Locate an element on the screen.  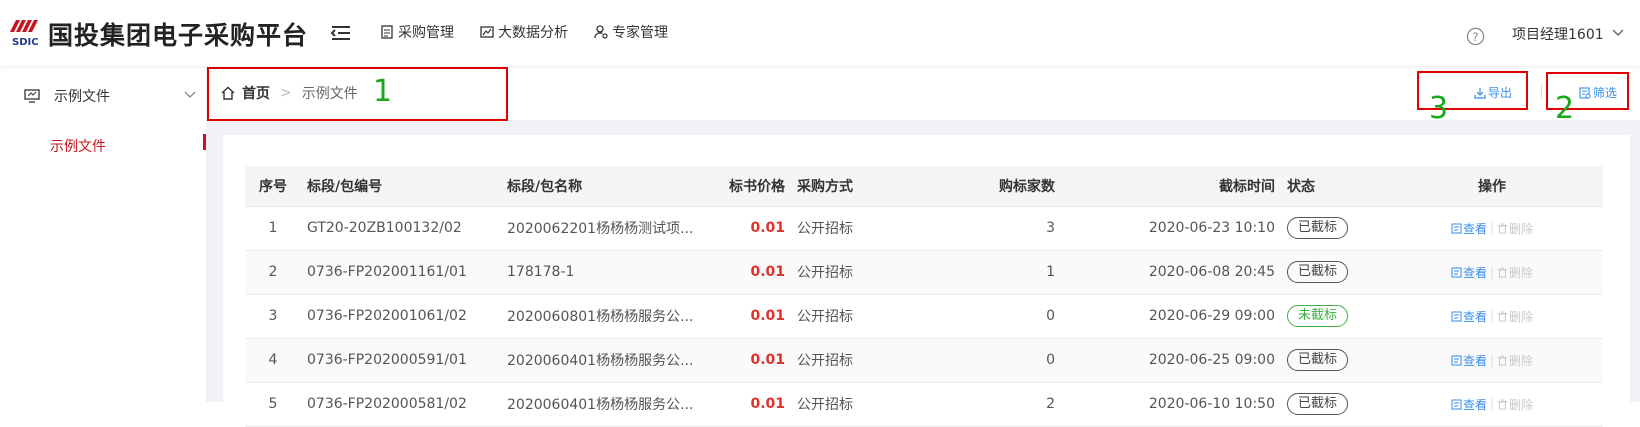
cell-code: 0736-FP202001061/02 is located at coordinates (401, 316).